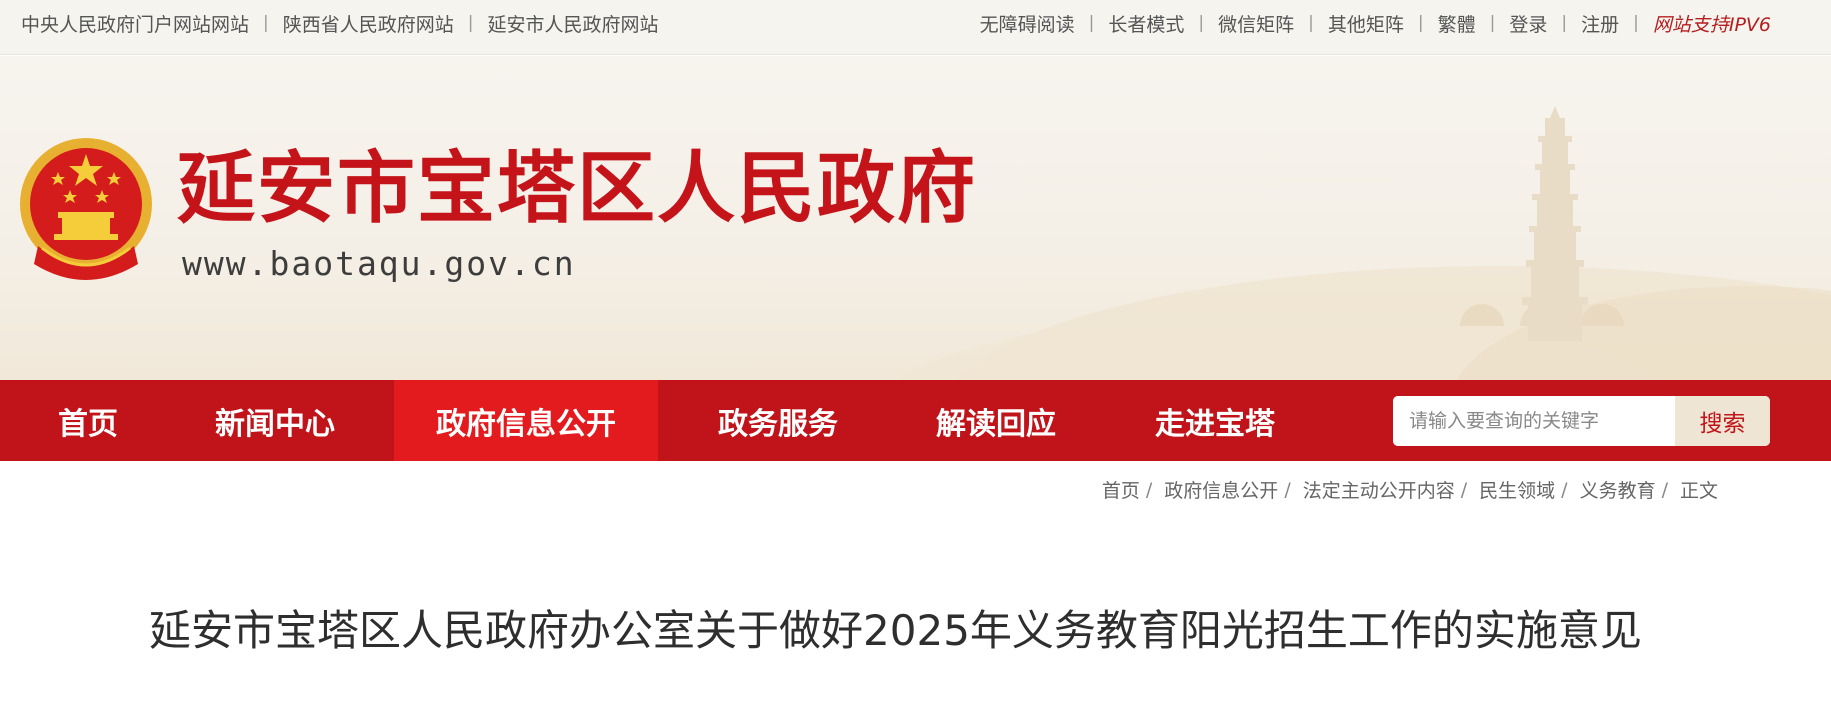 The width and height of the screenshot is (1831, 724). What do you see at coordinates (1712, 23) in the screenshot?
I see `ipv6-badge: 网站支持IPV6` at bounding box center [1712, 23].